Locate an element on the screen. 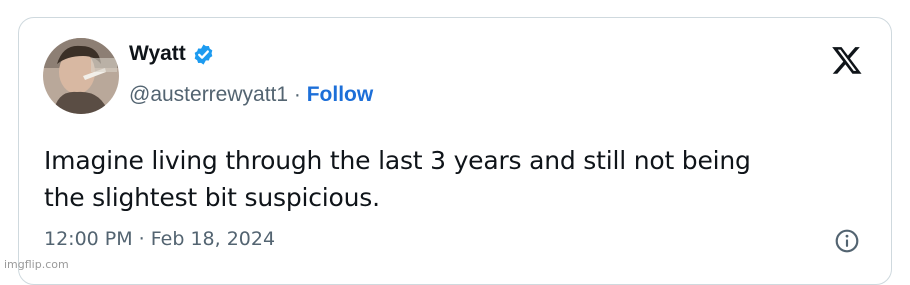 The width and height of the screenshot is (910, 285). author-row: Wyatt is located at coordinates (172, 54).